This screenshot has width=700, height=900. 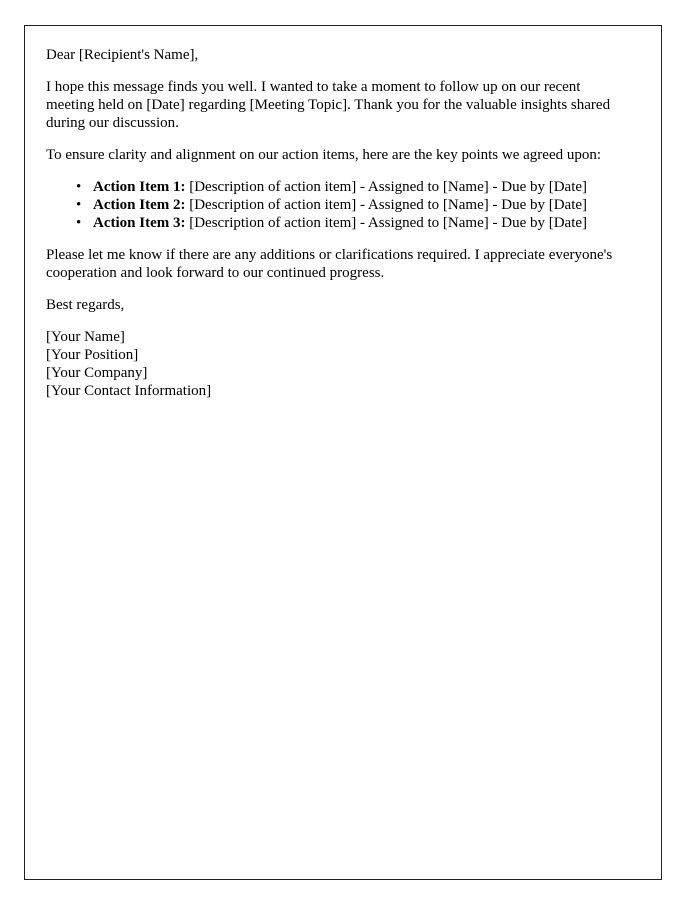 I want to click on closing-salutation: Best regards,, so click(x=85, y=305).